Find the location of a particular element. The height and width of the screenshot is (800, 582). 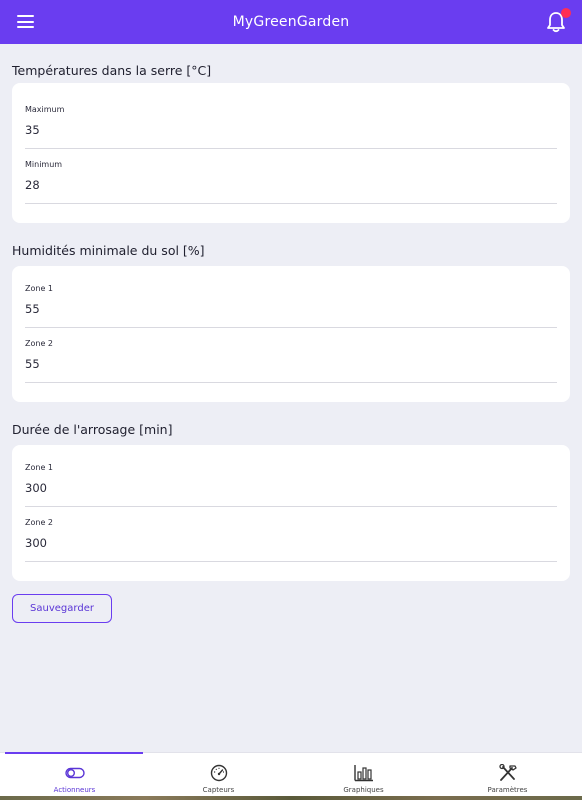

field-label: Maximum is located at coordinates (45, 109).